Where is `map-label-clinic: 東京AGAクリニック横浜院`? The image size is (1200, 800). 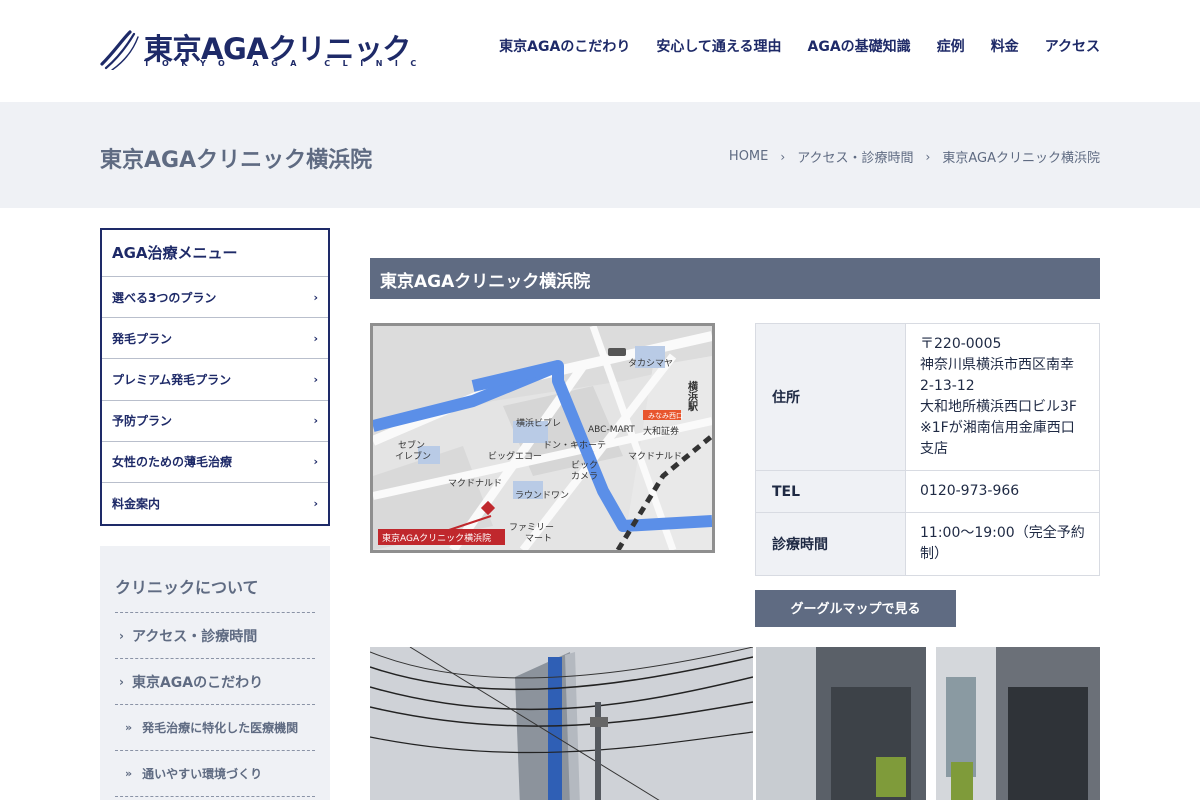
map-label-clinic: 東京AGAクリニック横浜院 is located at coordinates (436, 538).